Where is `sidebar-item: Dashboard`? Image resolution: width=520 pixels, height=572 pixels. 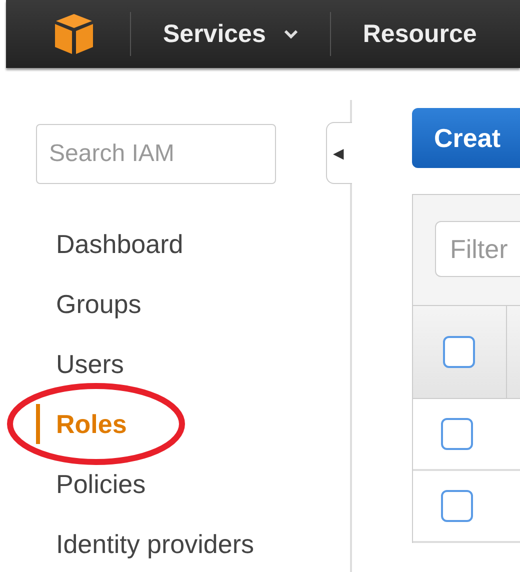 sidebar-item: Dashboard is located at coordinates (110, 254).